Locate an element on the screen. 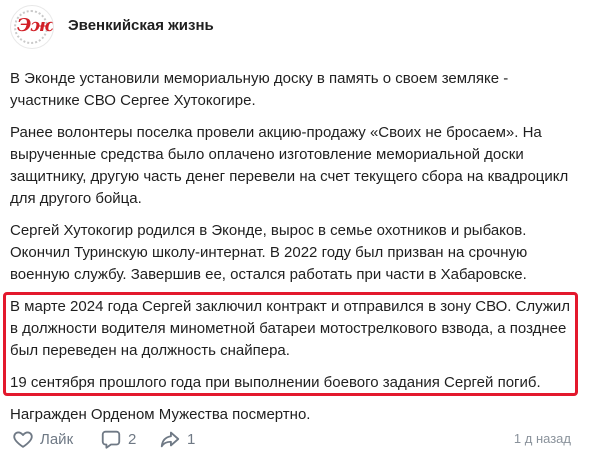  post-timestamp: 1 д назад is located at coordinates (542, 438).